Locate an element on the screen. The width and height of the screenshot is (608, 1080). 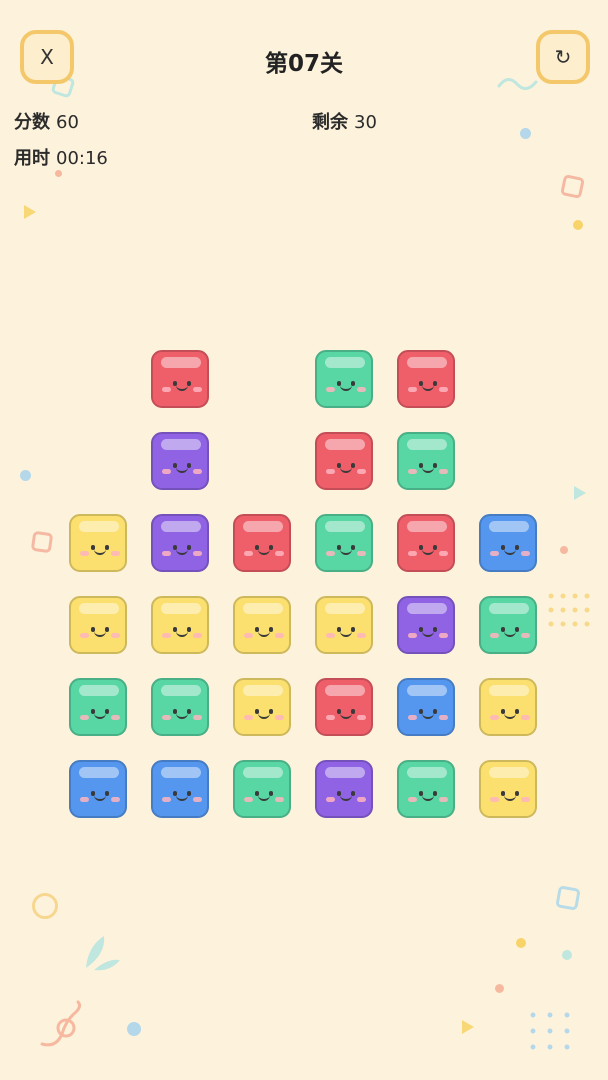
swirl-decoration is located at coordinates (61, 1023).